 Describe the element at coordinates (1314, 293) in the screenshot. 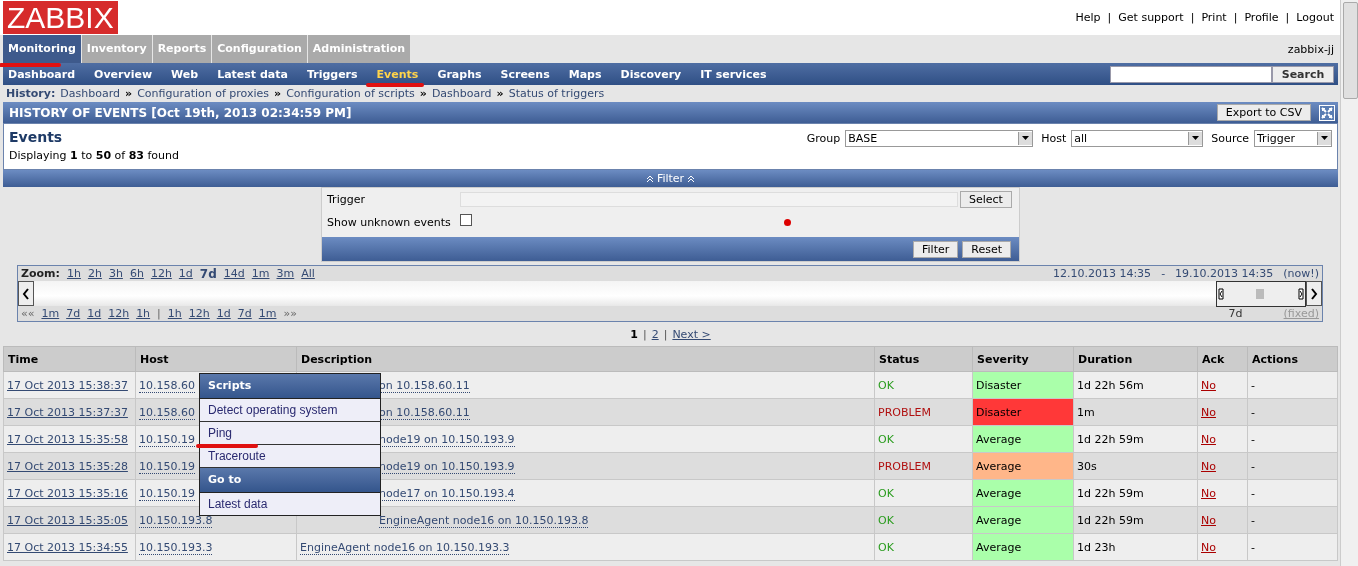

I see `scroll-right-button` at that location.